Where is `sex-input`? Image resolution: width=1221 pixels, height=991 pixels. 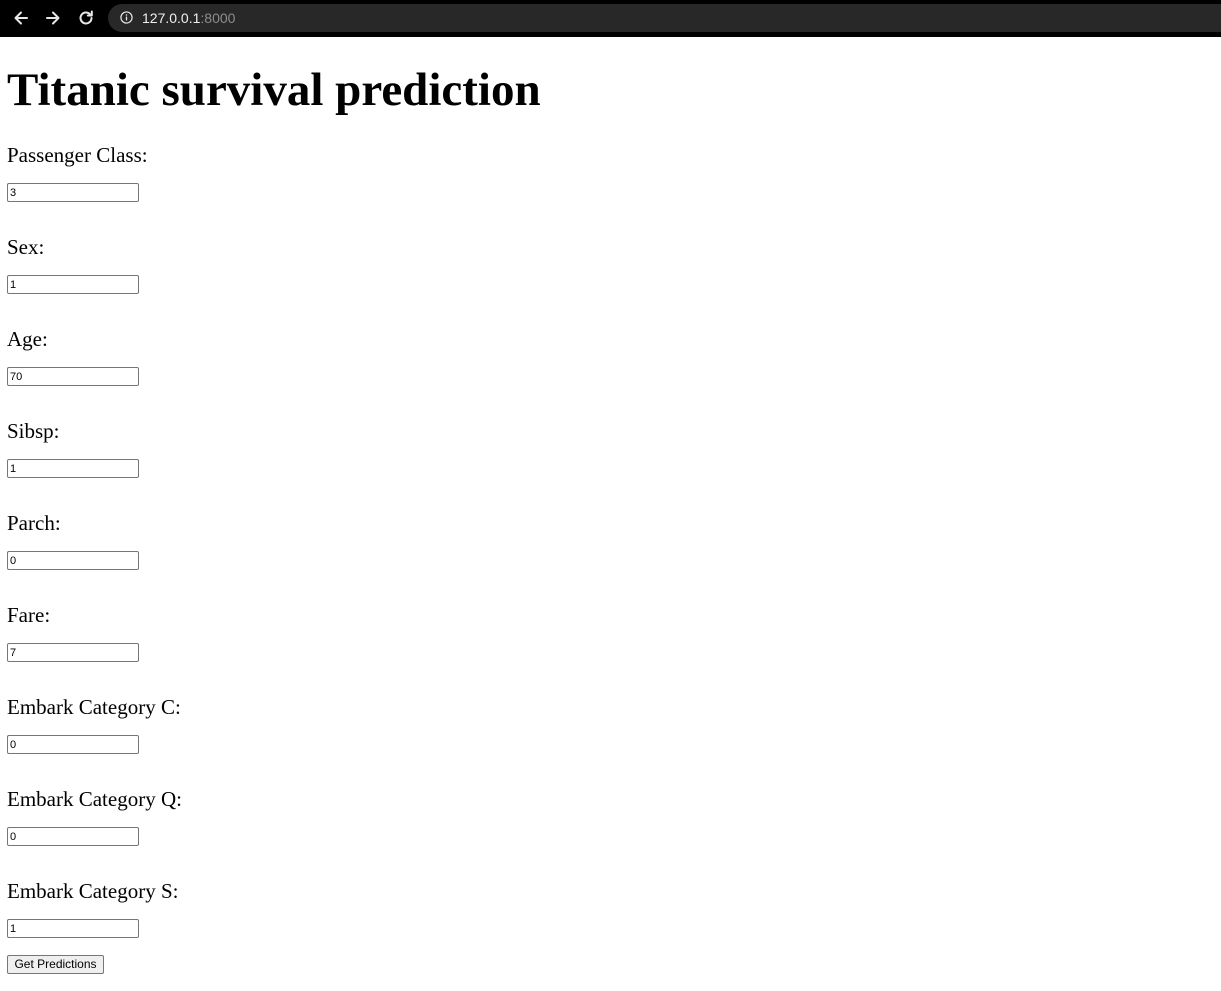
sex-input is located at coordinates (73, 284).